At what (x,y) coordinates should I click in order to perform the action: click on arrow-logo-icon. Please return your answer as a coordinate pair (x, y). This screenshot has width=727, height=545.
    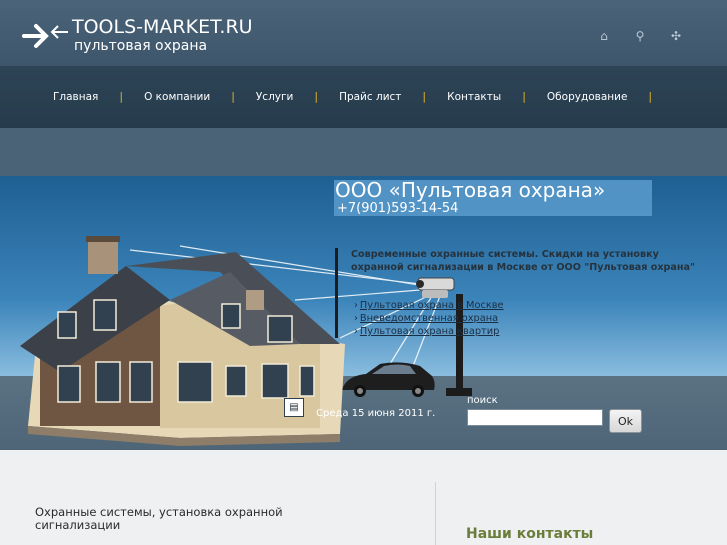
    Looking at the image, I should click on (45, 36).